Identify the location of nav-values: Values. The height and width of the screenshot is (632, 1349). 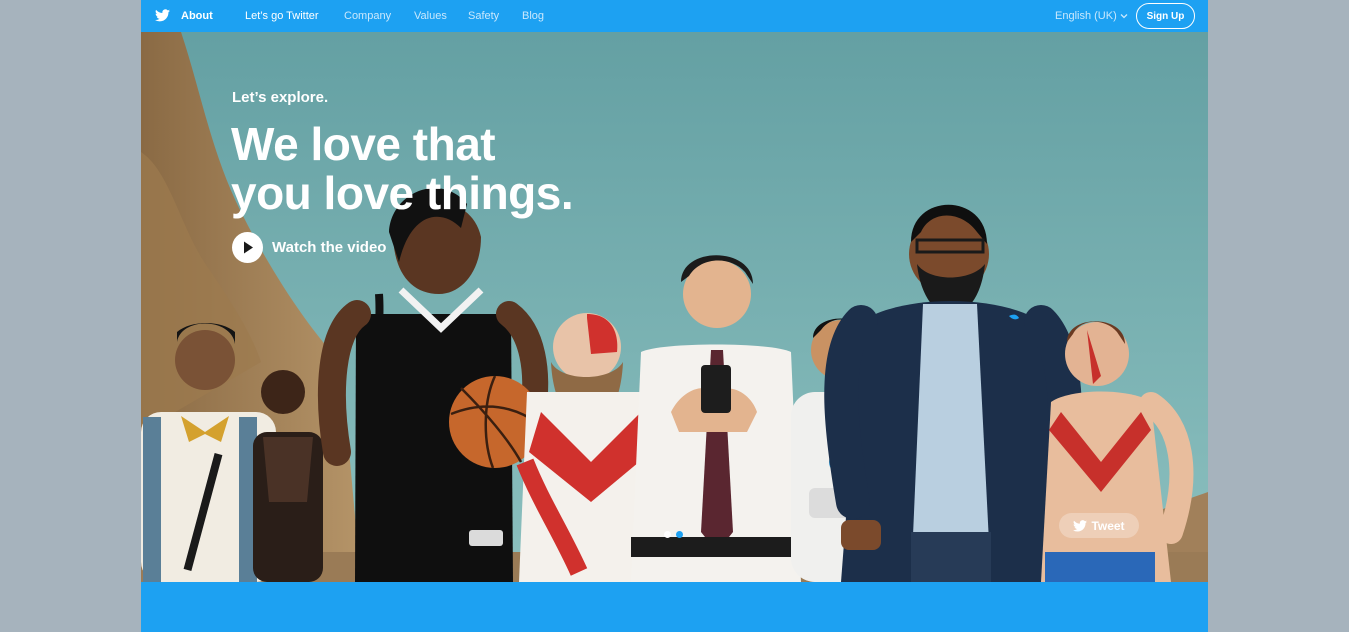
(430, 16).